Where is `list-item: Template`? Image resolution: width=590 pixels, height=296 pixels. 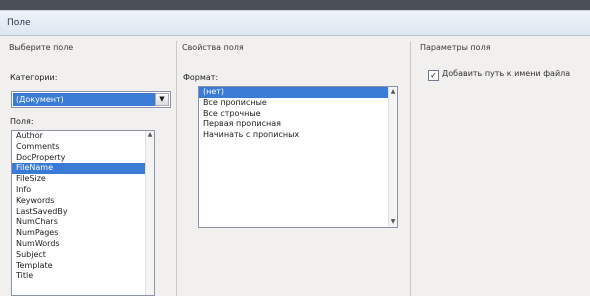 list-item: Template is located at coordinates (83, 266).